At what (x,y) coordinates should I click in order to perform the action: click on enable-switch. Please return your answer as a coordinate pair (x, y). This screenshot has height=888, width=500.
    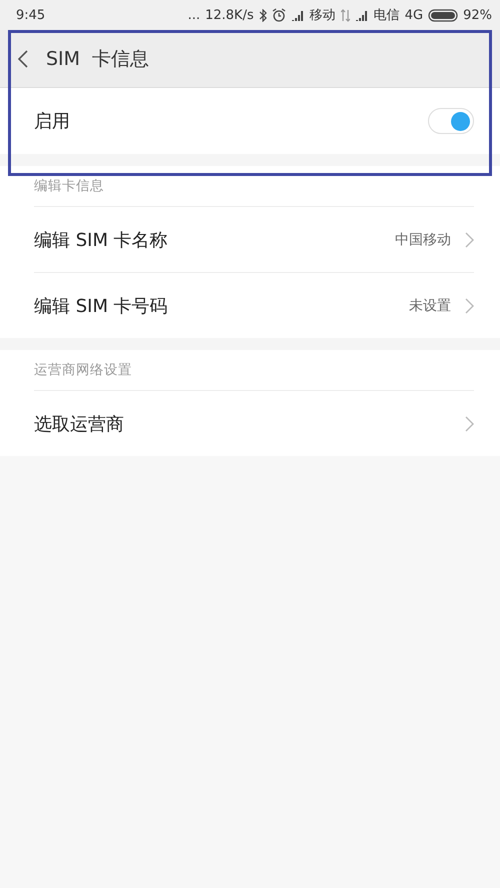
    Looking at the image, I should click on (451, 121).